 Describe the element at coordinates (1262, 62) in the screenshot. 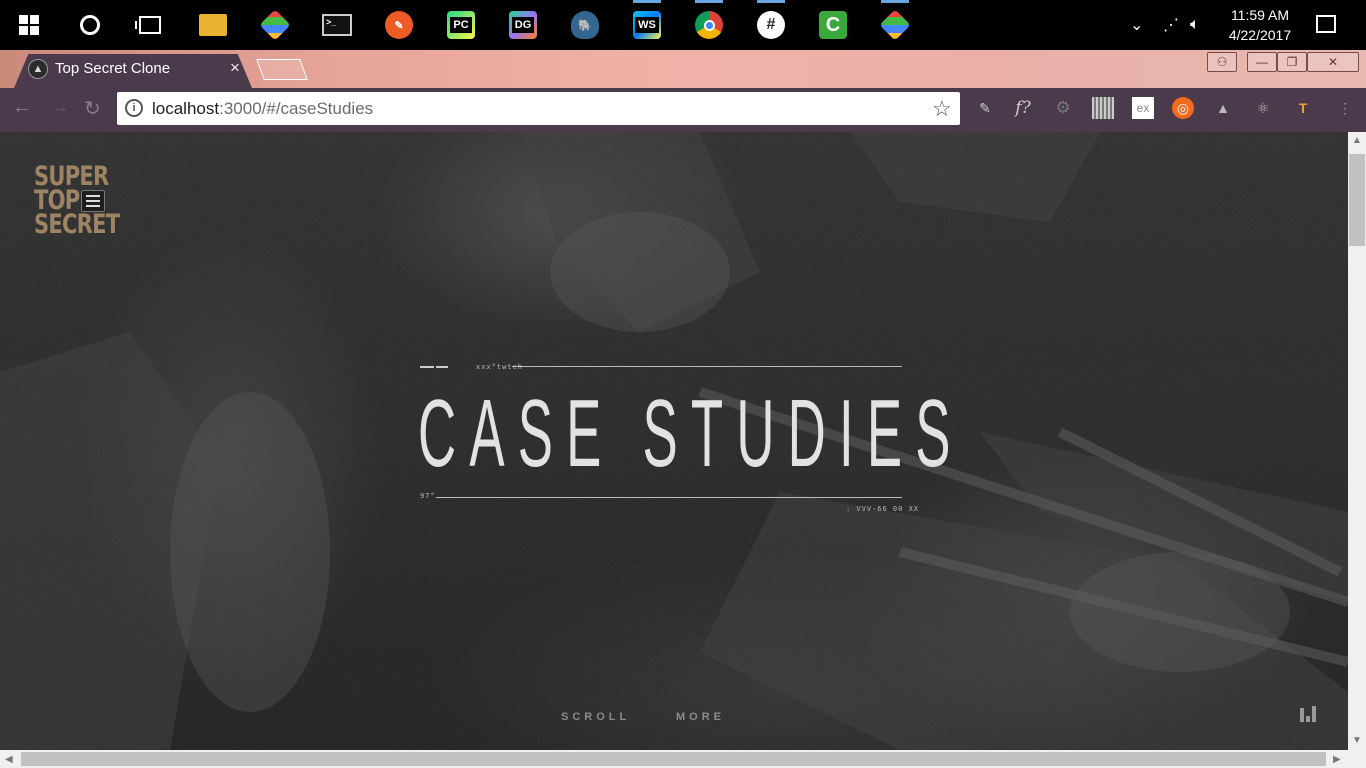

I see `minimize-button: —` at that location.